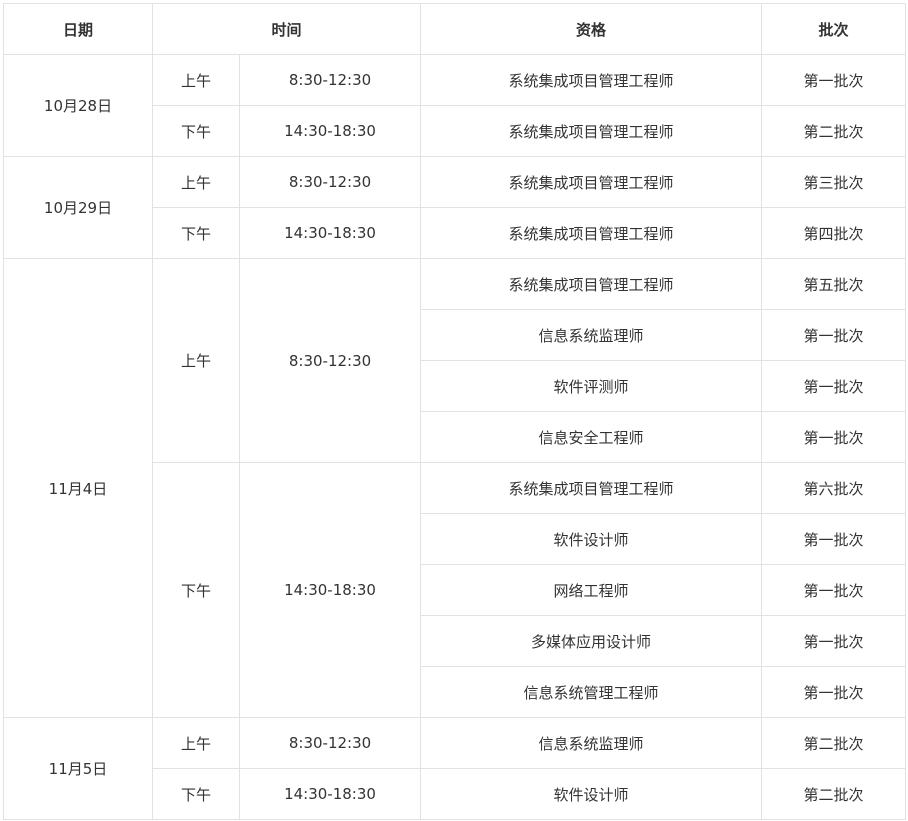 Image resolution: width=908 pixels, height=821 pixels. I want to click on batch-cell: 第四批次, so click(834, 233).